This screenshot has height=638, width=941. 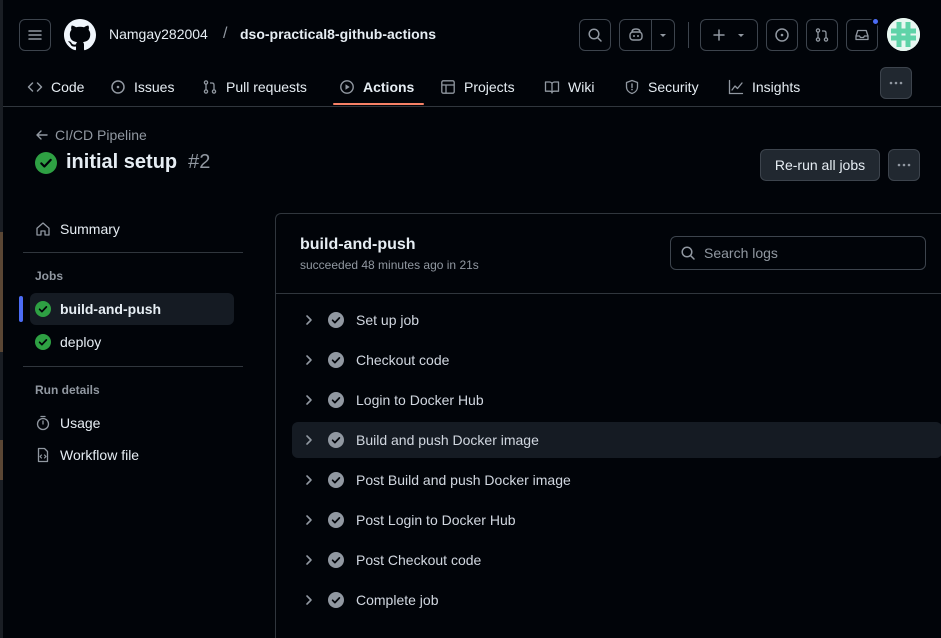 I want to click on tab-pull-requests-label: Pull requests, so click(x=266, y=86).